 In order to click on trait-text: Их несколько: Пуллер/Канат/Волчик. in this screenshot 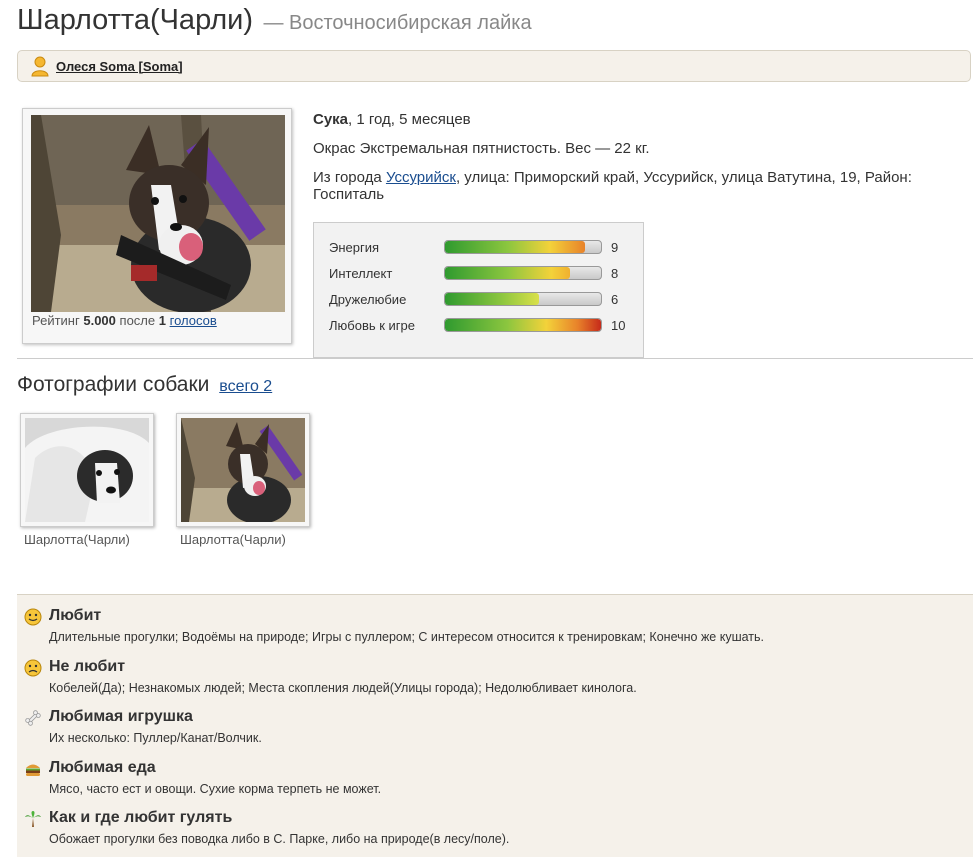, I will do `click(155, 738)`.